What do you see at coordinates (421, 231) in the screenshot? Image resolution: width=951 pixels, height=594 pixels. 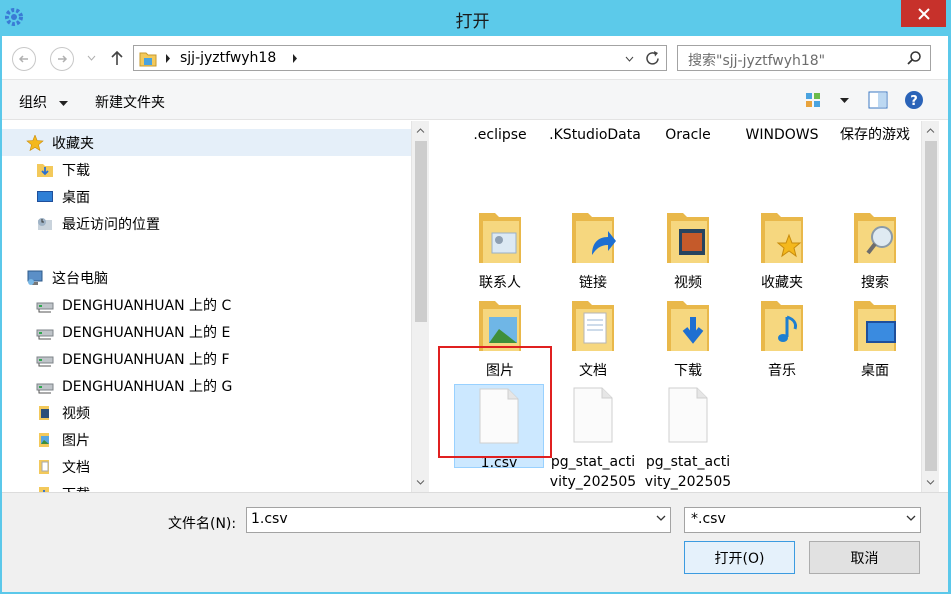 I see `nav-pane-scroll-thumb` at bounding box center [421, 231].